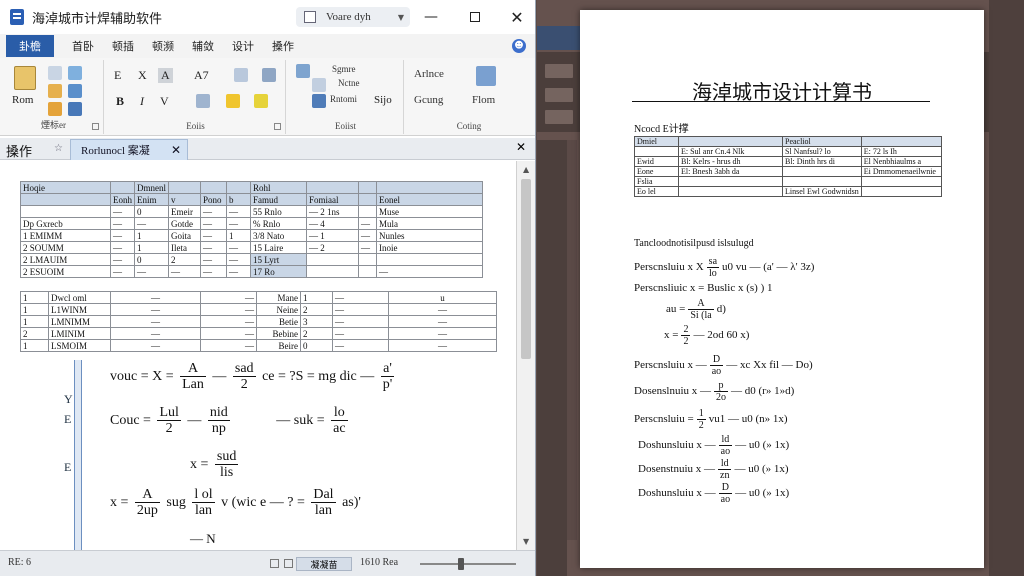 This screenshot has width=1024, height=576. Describe the element at coordinates (383, 100) in the screenshot. I see `ribbon-edit-item: Sijo` at that location.